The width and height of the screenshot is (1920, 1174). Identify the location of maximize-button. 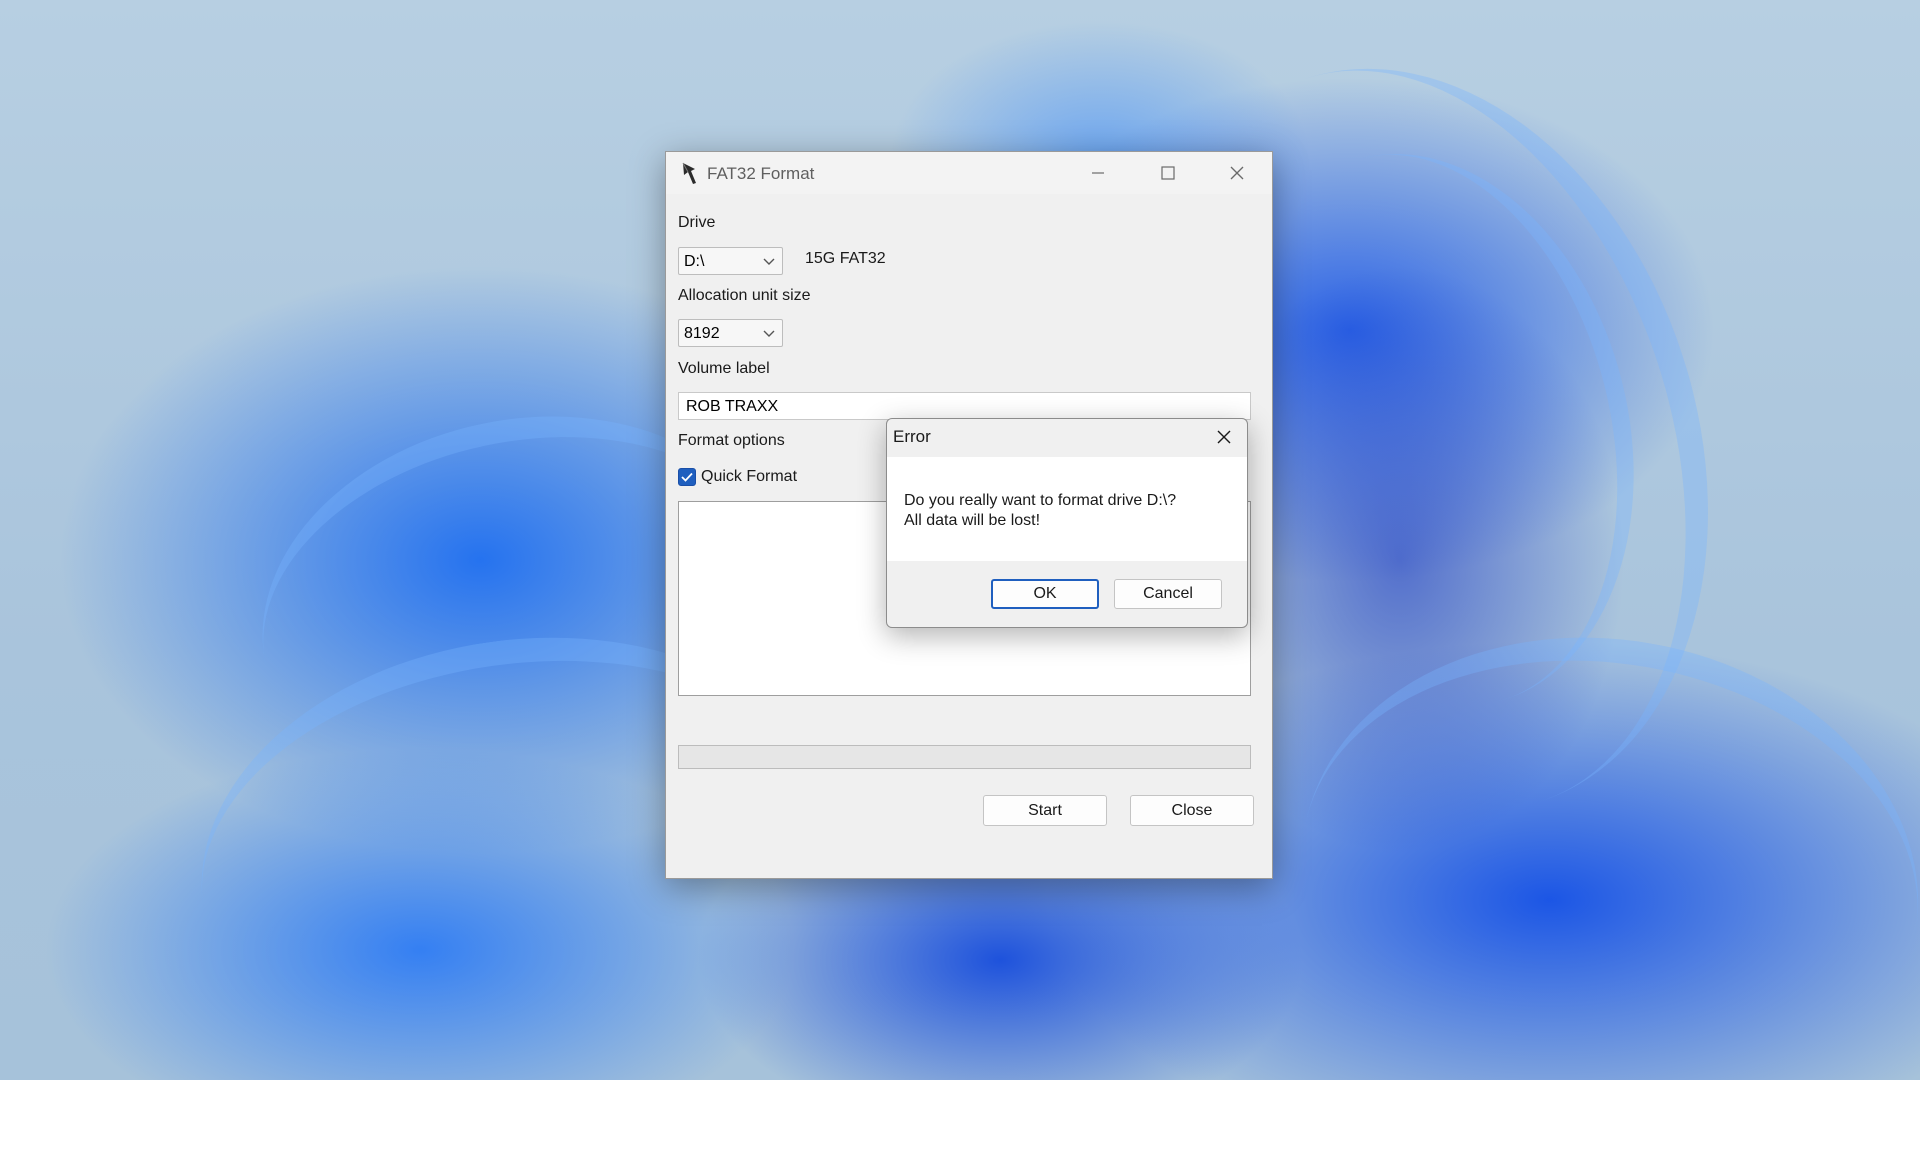
(1168, 173).